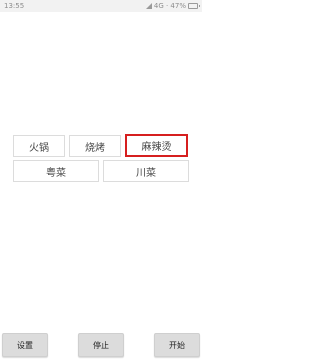 The width and height of the screenshot is (320, 359). What do you see at coordinates (194, 6) in the screenshot?
I see `battery-icon` at bounding box center [194, 6].